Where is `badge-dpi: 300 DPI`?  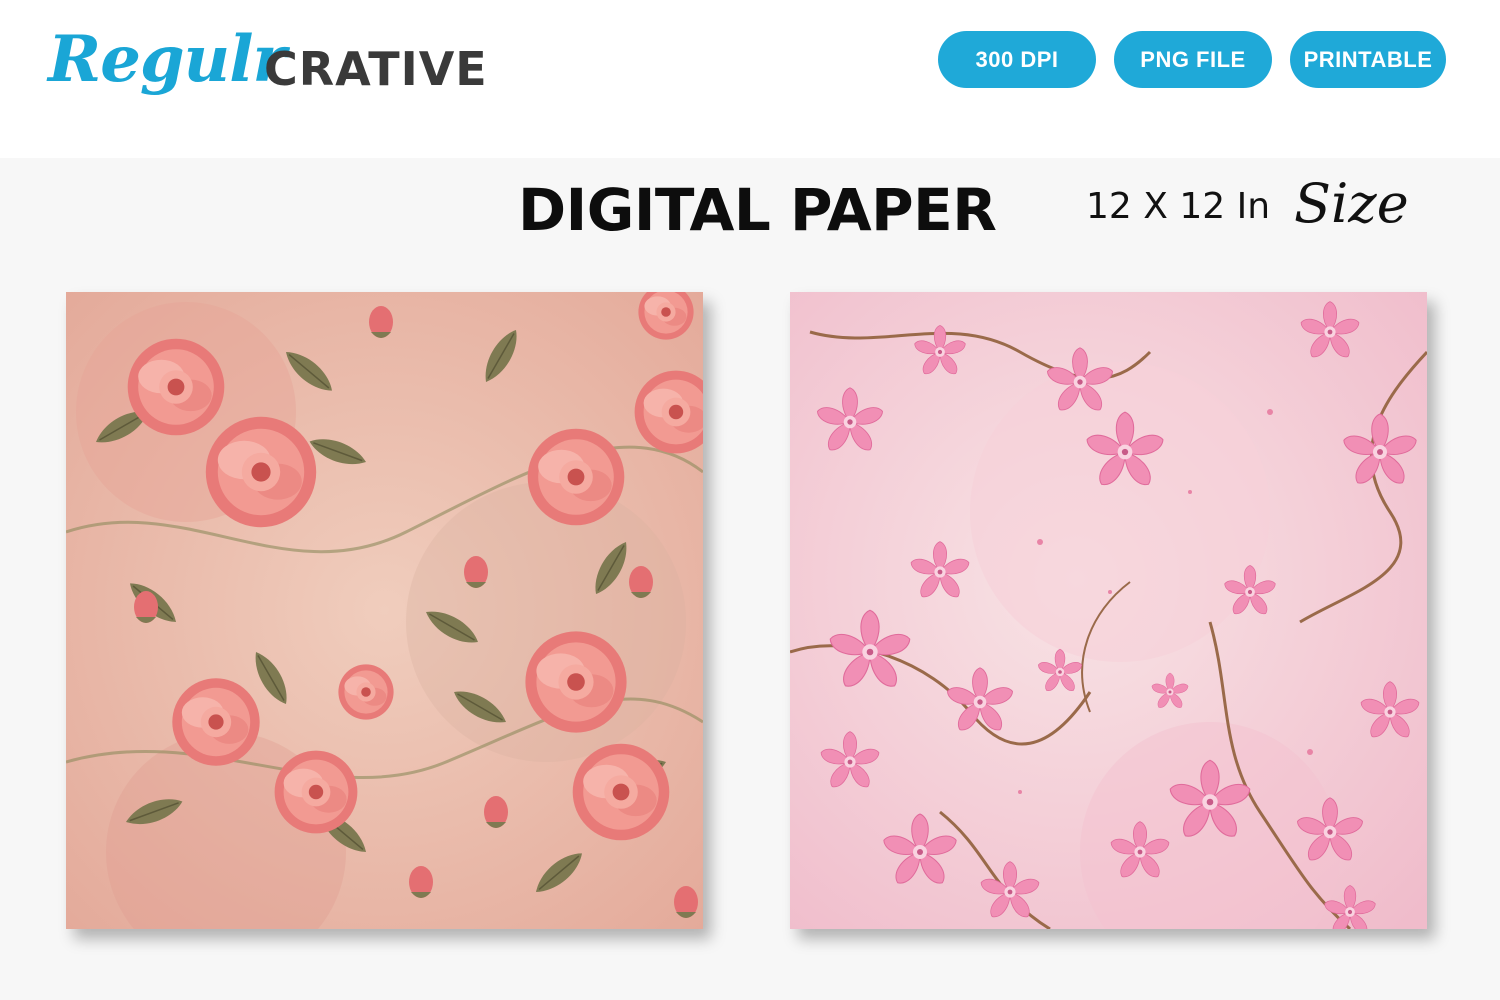 badge-dpi: 300 DPI is located at coordinates (1017, 59).